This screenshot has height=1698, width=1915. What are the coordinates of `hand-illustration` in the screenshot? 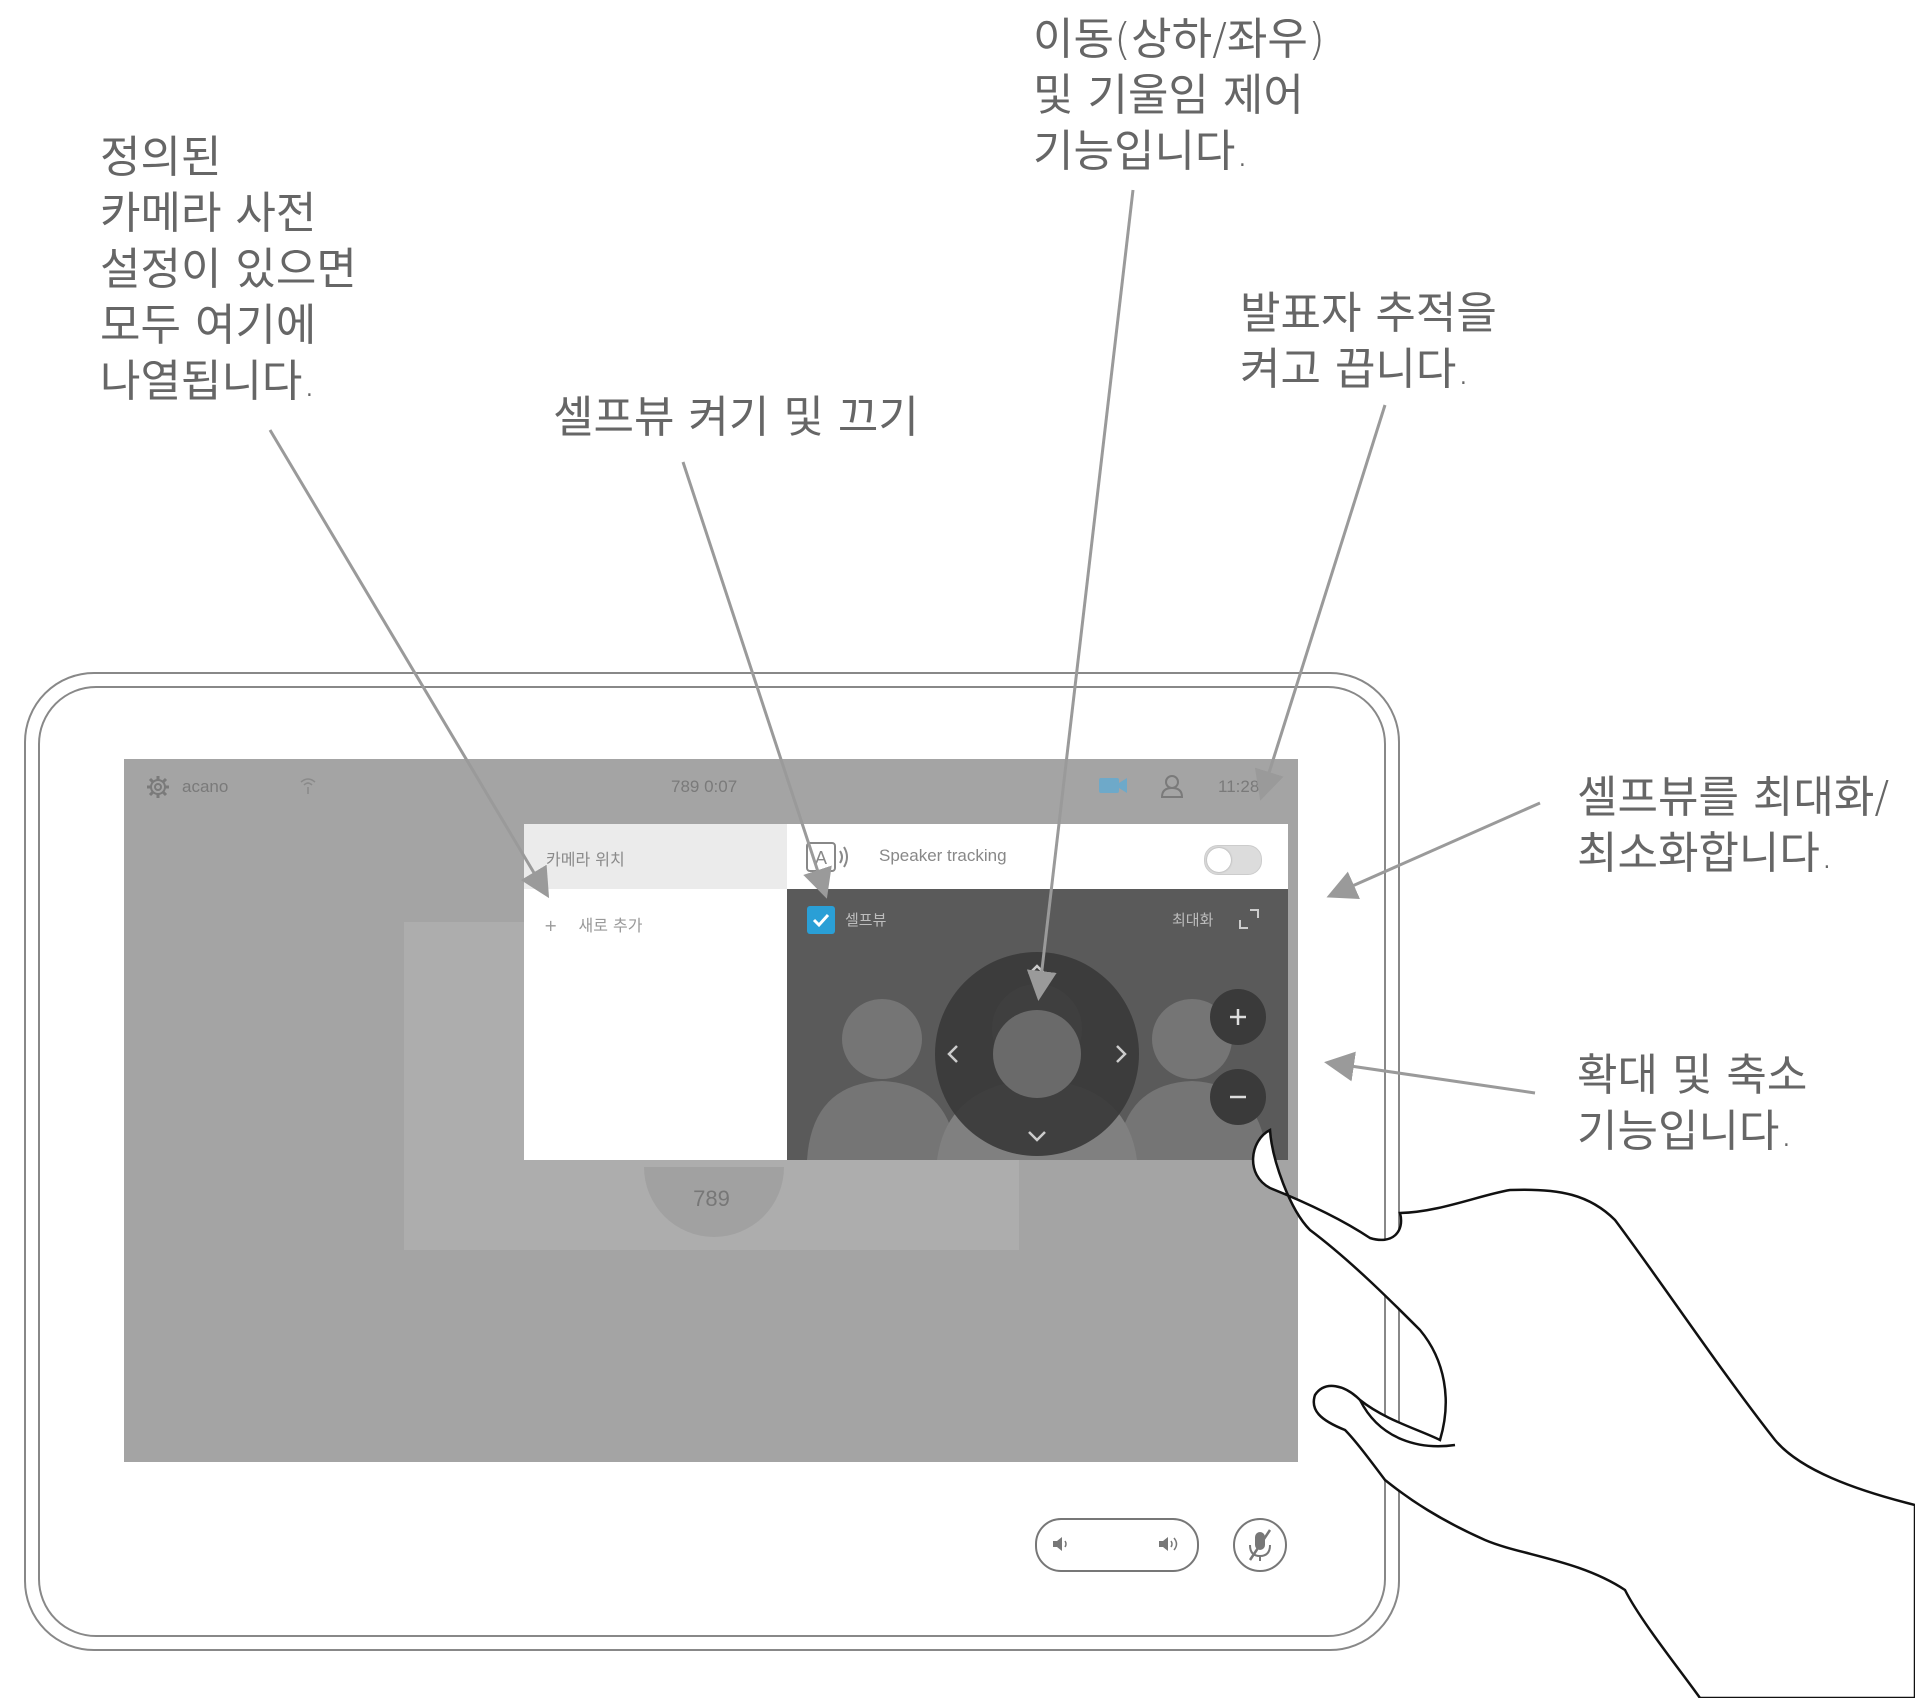 It's located at (1583, 1413).